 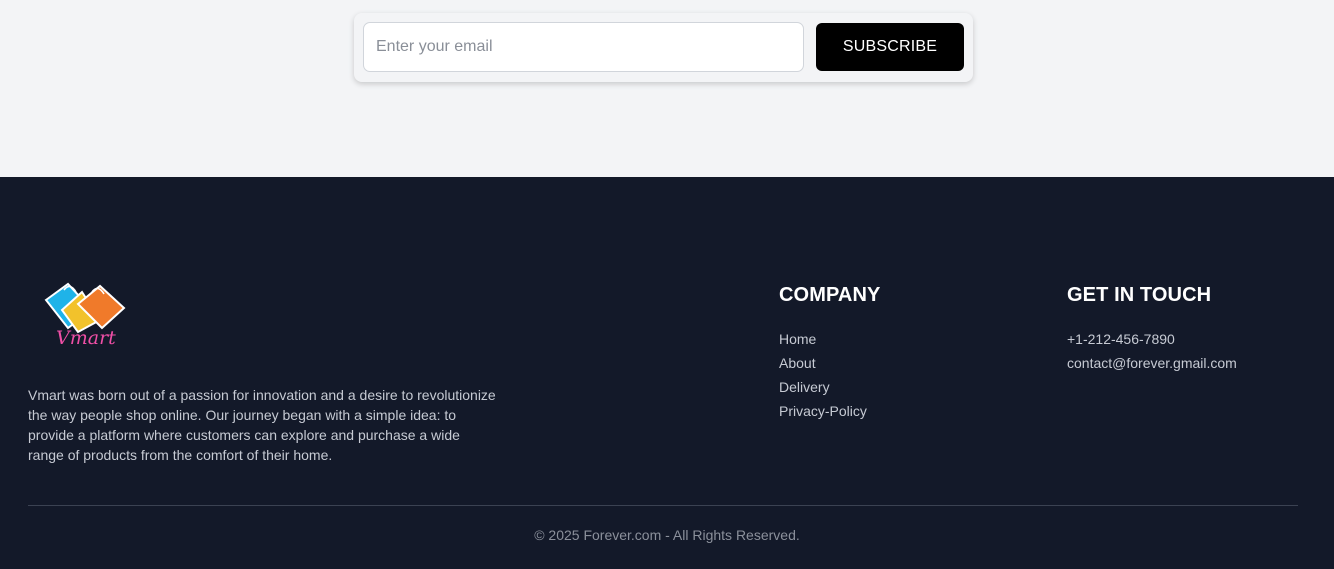 I want to click on email-input, so click(x=583, y=47).